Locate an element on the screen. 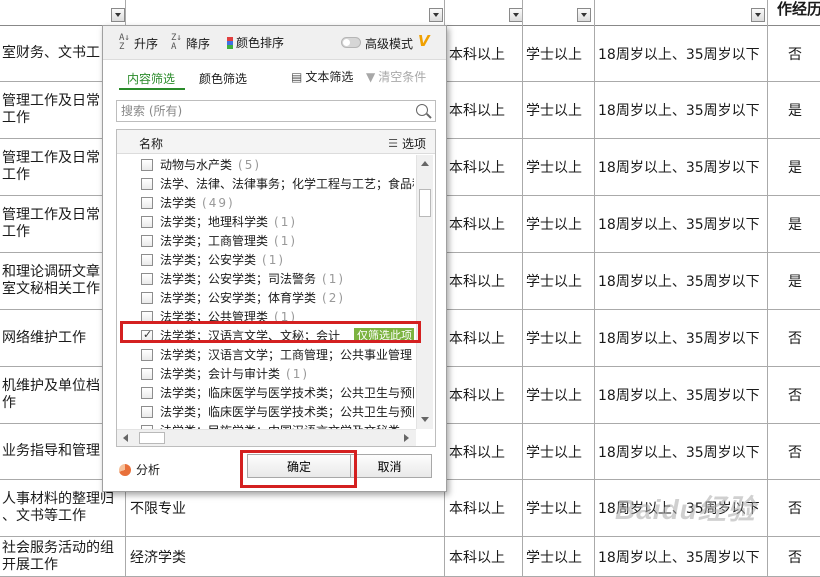  filter-dropdown-button-col-c is located at coordinates (436, 15).